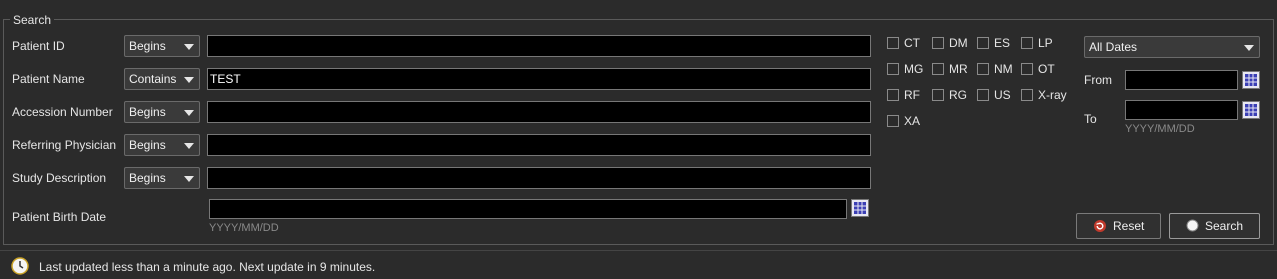  Describe the element at coordinates (912, 95) in the screenshot. I see `modality-label: RF` at that location.